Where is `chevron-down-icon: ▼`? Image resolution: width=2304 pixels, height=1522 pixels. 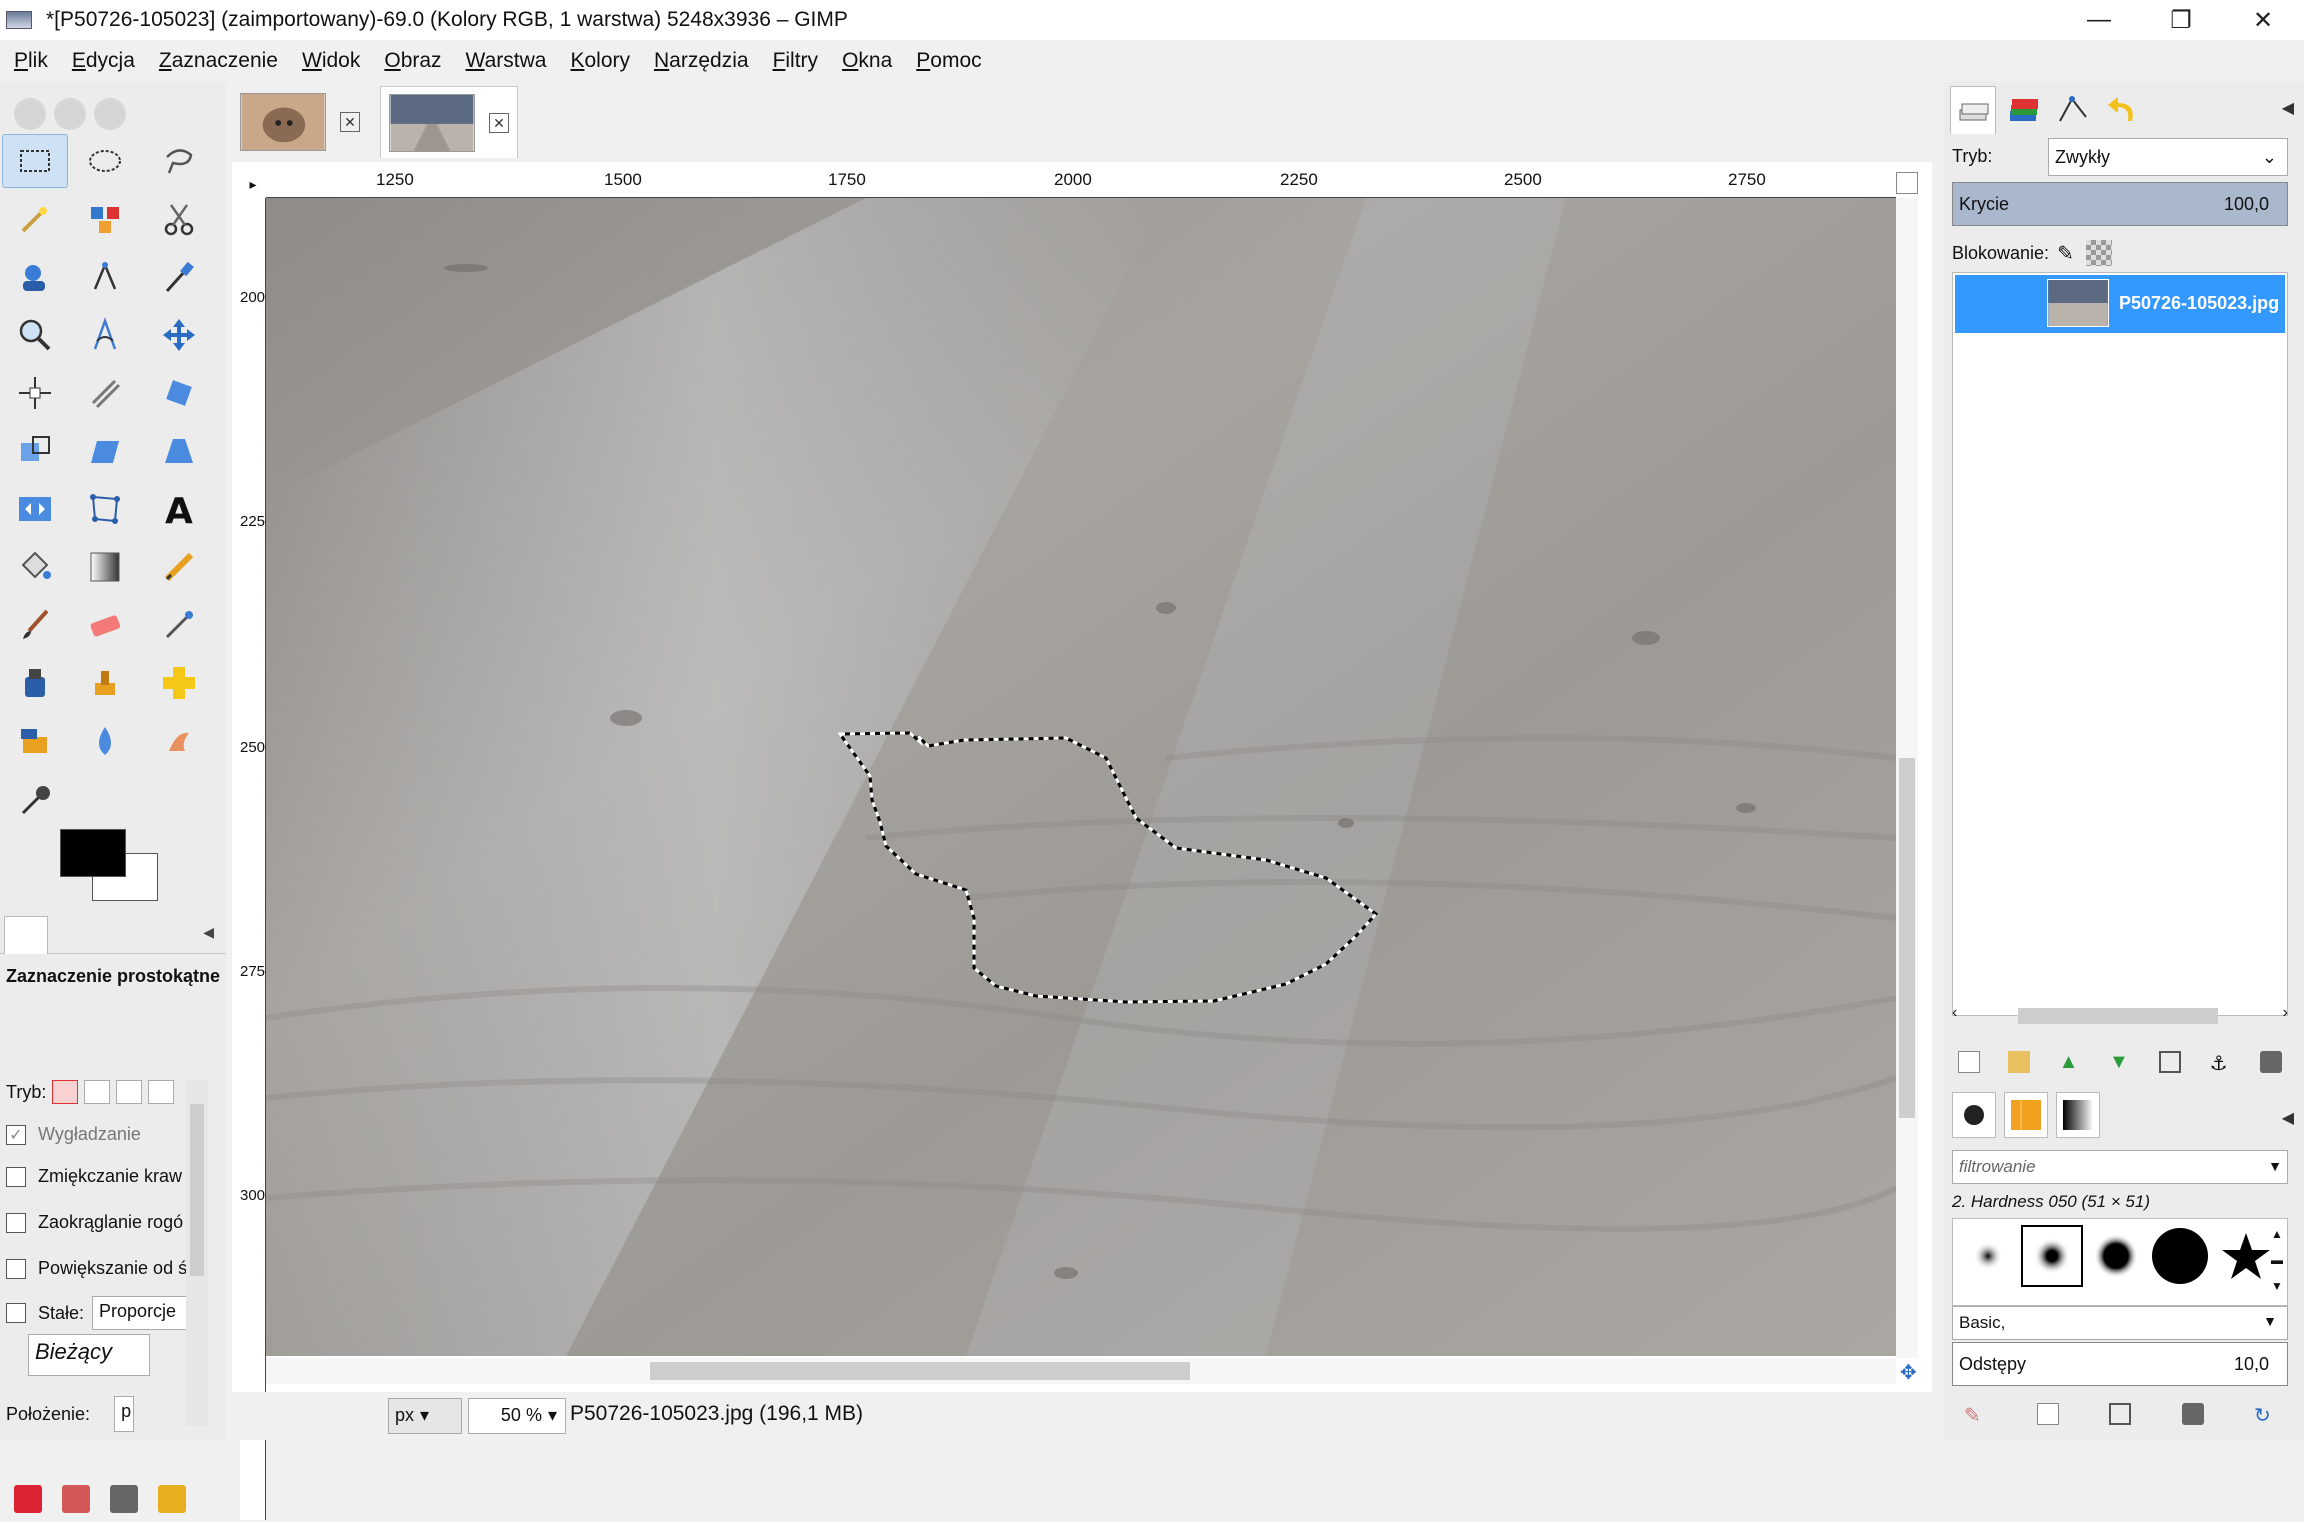 chevron-down-icon: ▼ is located at coordinates (2275, 1166).